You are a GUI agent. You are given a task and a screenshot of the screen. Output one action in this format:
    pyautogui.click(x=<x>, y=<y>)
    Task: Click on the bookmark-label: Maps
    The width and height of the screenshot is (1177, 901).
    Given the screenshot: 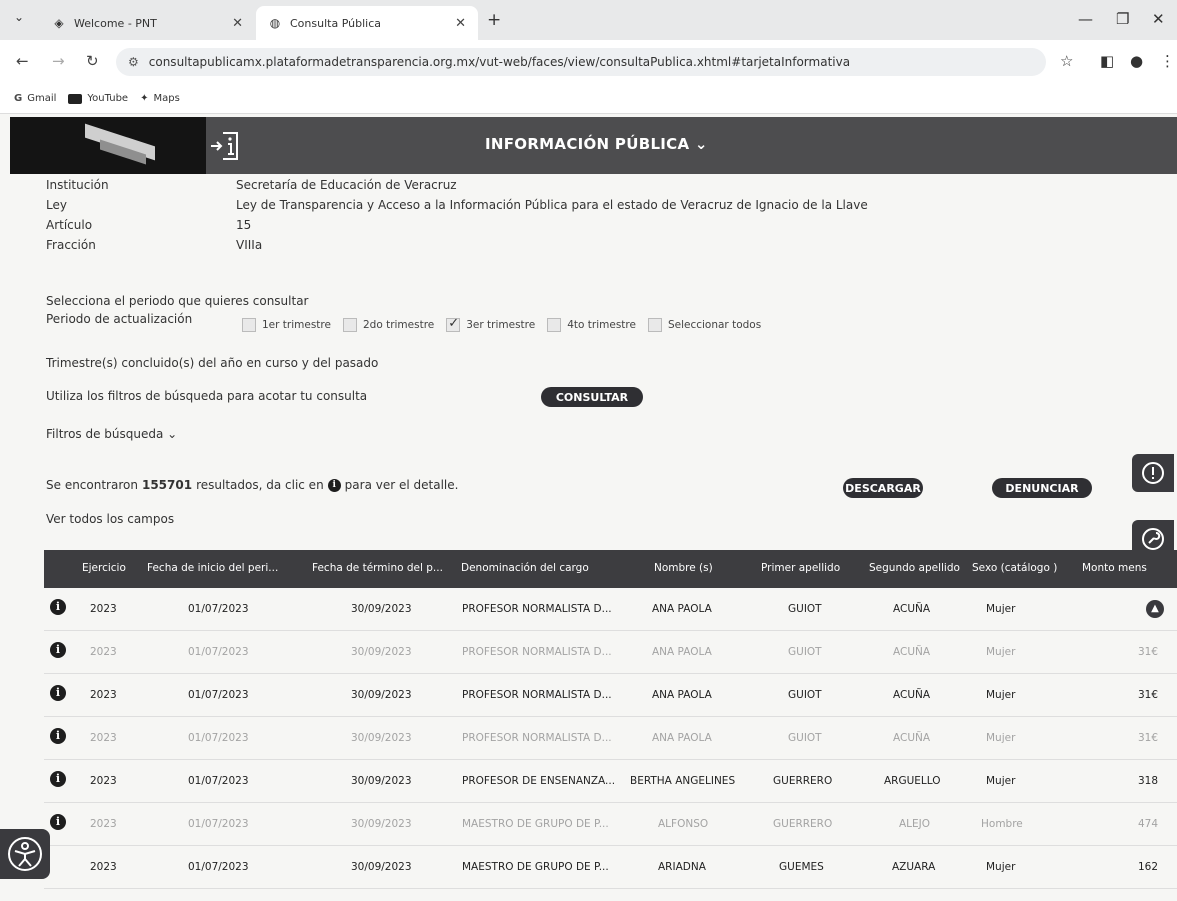 What is the action you would take?
    pyautogui.click(x=166, y=98)
    